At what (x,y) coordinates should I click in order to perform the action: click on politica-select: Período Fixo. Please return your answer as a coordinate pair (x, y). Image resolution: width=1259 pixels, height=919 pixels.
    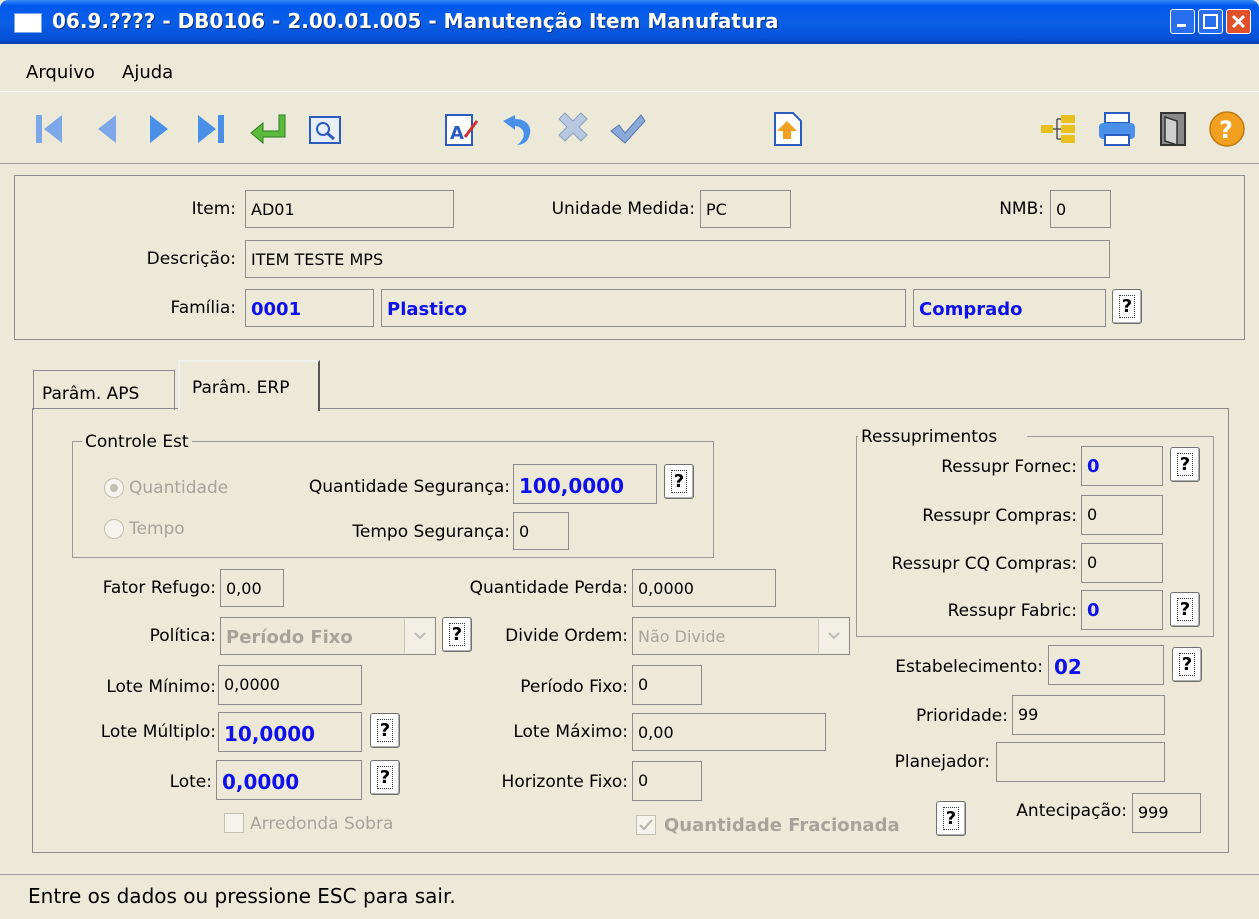
    Looking at the image, I should click on (328, 636).